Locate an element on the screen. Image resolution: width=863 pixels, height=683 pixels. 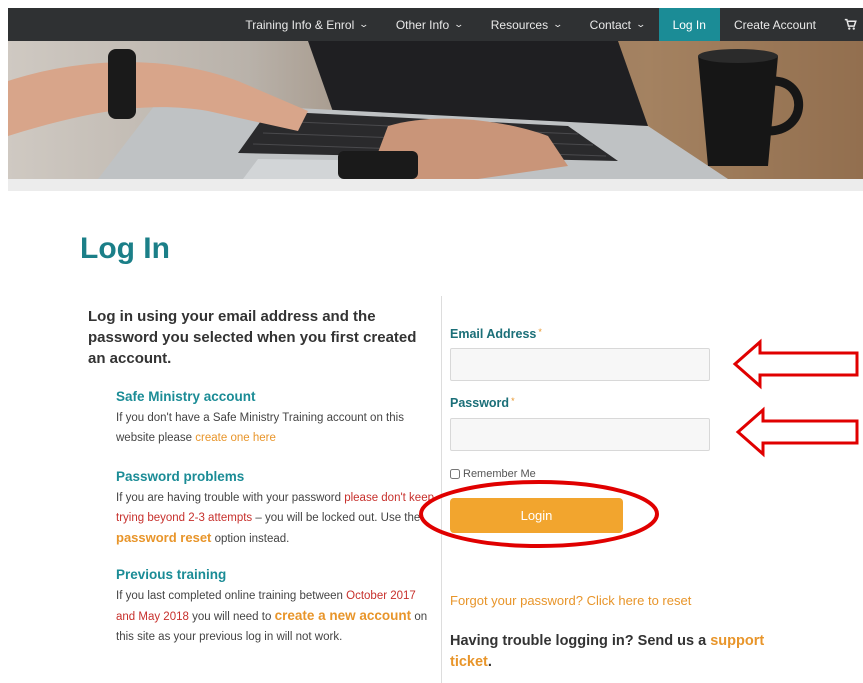
password-input is located at coordinates (580, 434).